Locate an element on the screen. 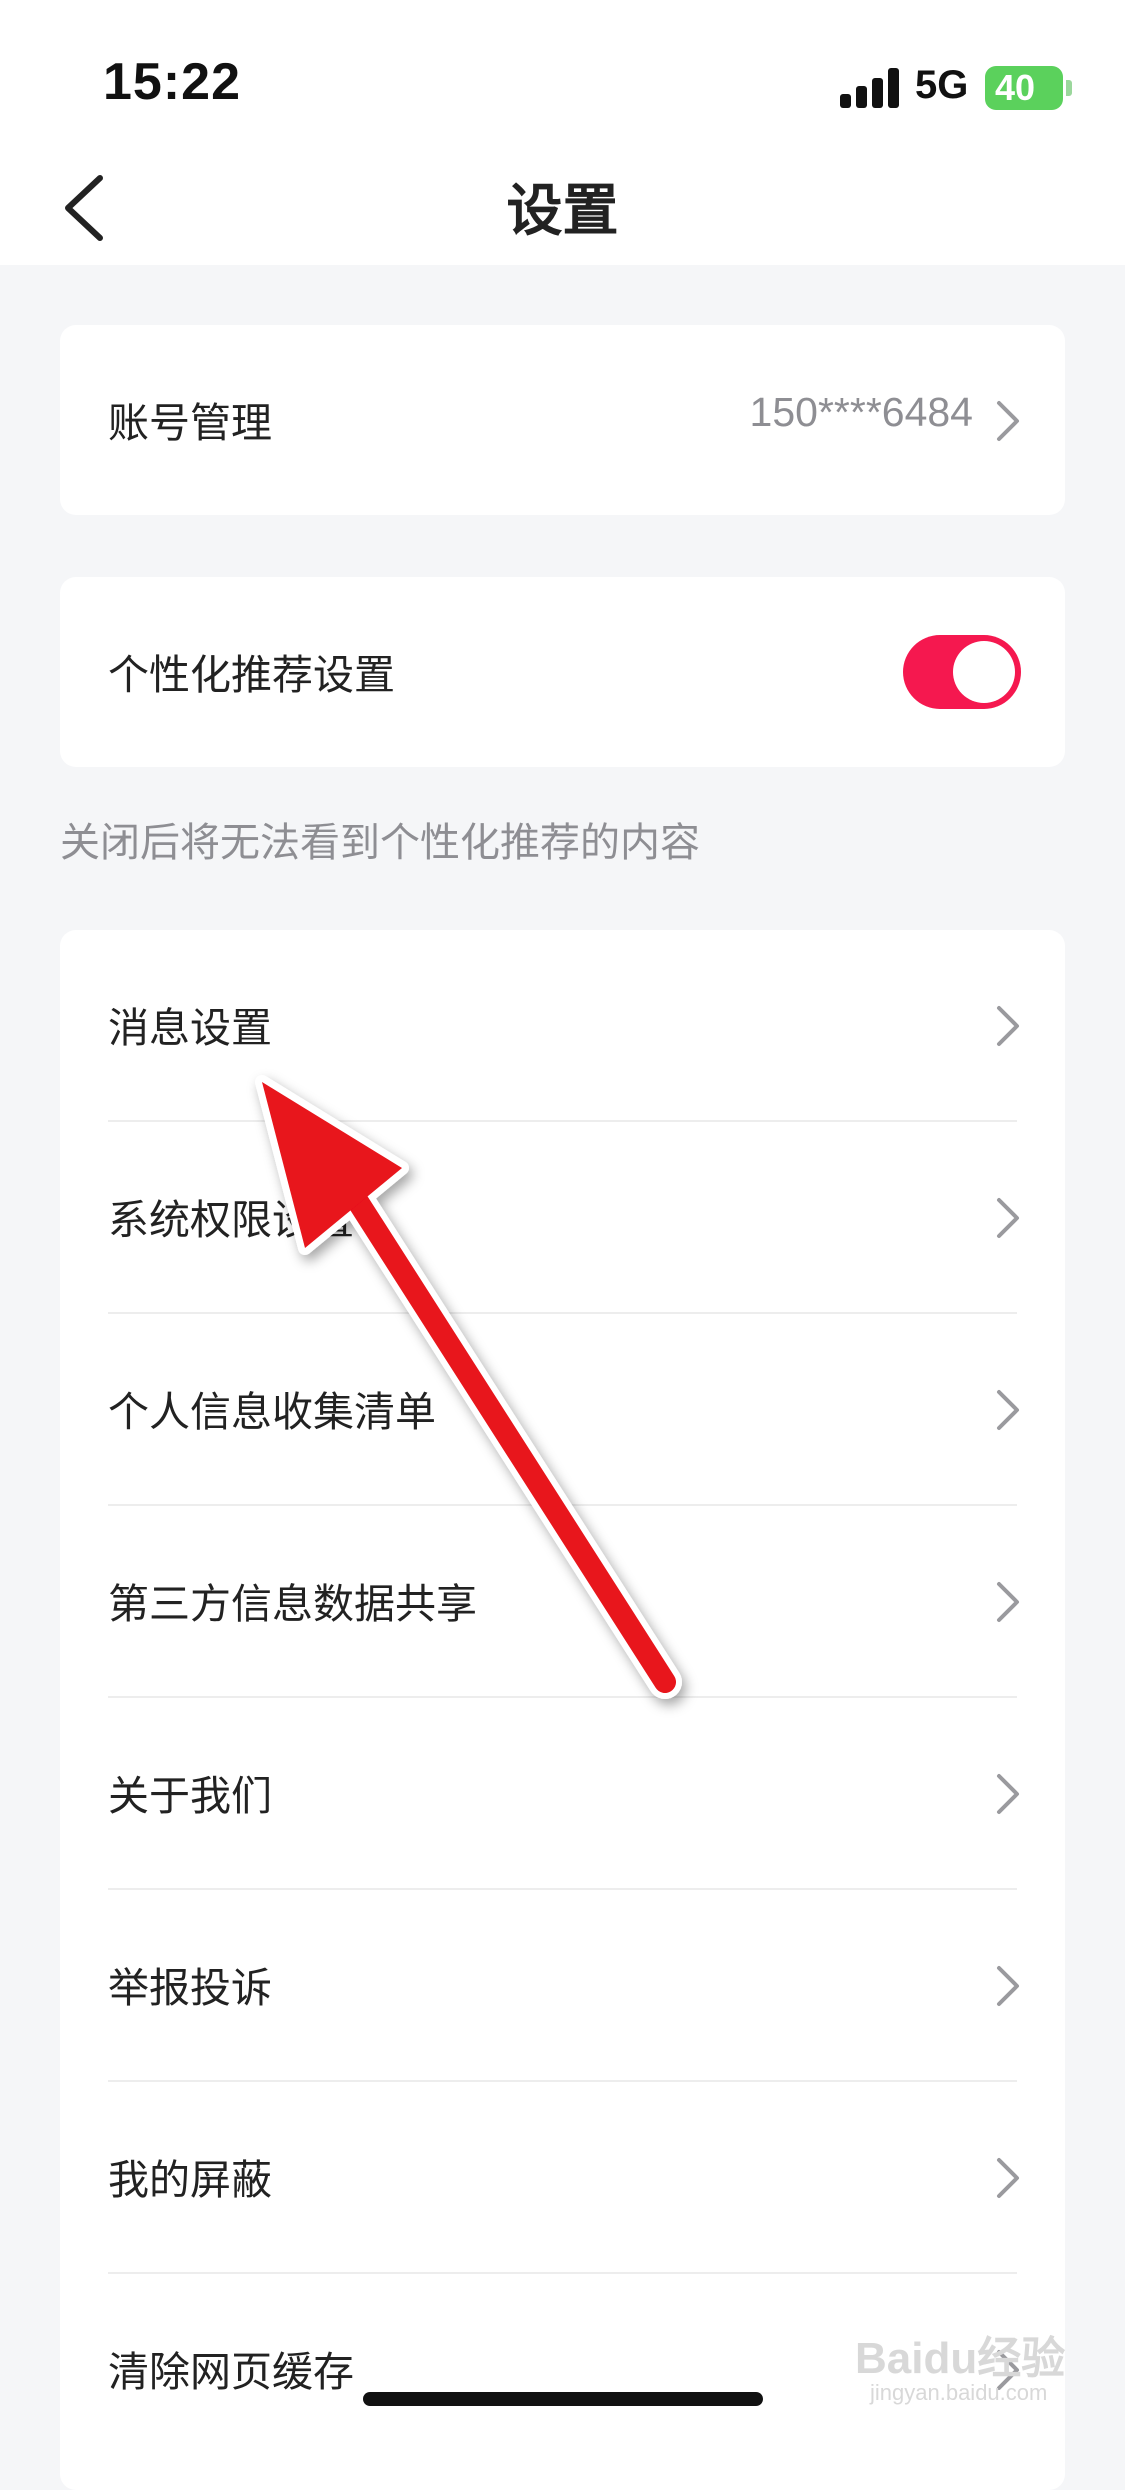 The height and width of the screenshot is (2490, 1125). nav-bar: 设置 is located at coordinates (562, 207).